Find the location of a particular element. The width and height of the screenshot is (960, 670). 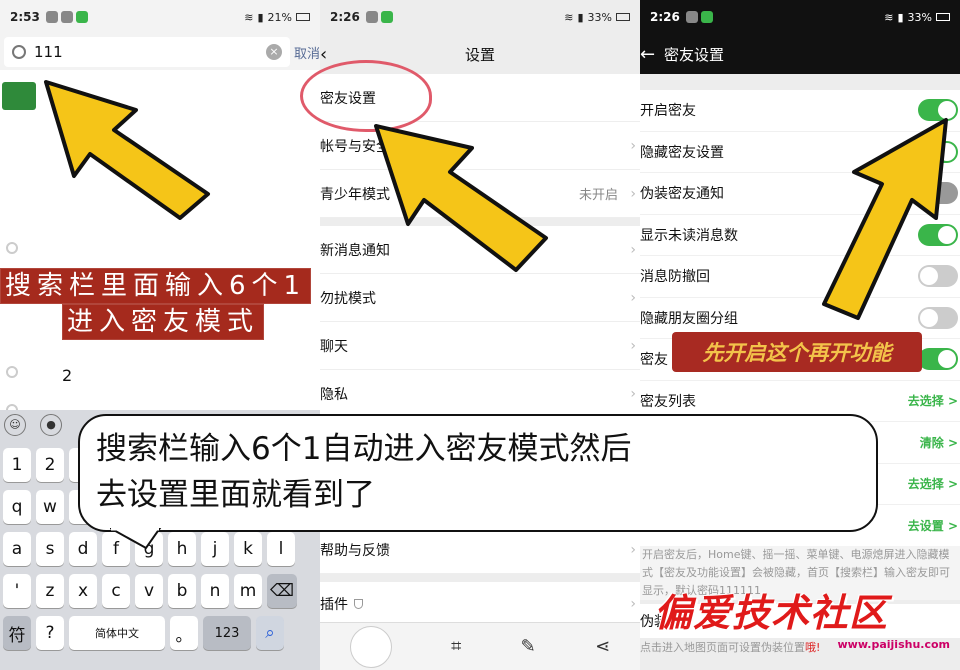

edit-icon: ✎ is located at coordinates (528, 646).